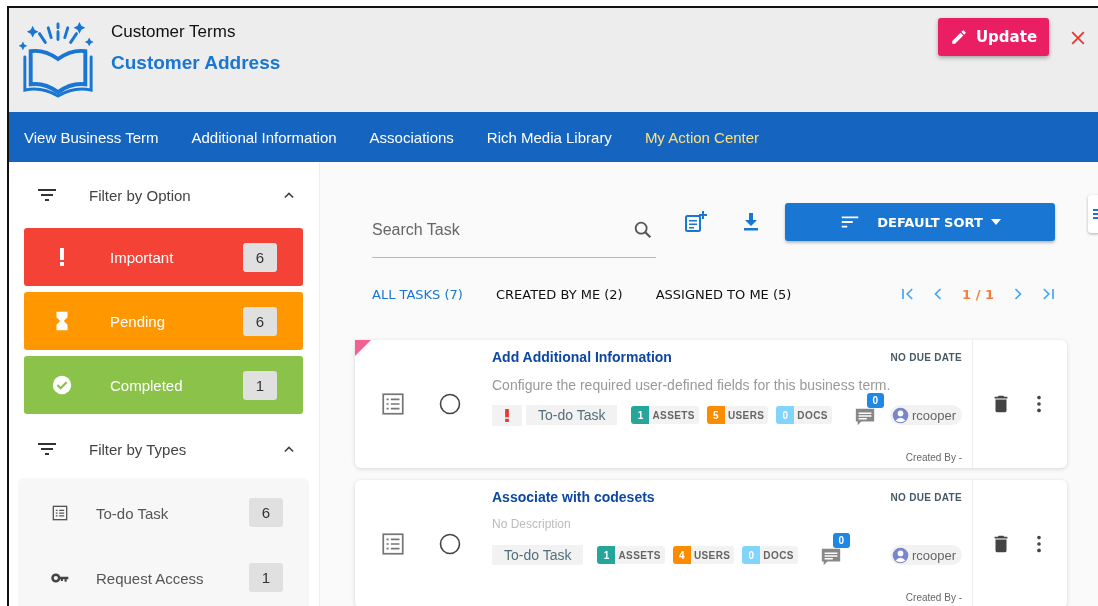 Image resolution: width=1098 pixels, height=606 pixels. What do you see at coordinates (140, 195) in the screenshot?
I see `filter-heading: Filter by Option` at bounding box center [140, 195].